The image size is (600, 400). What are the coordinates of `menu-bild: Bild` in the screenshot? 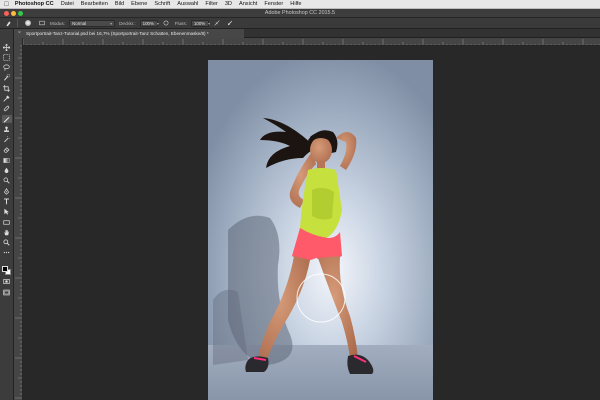 It's located at (119, 4).